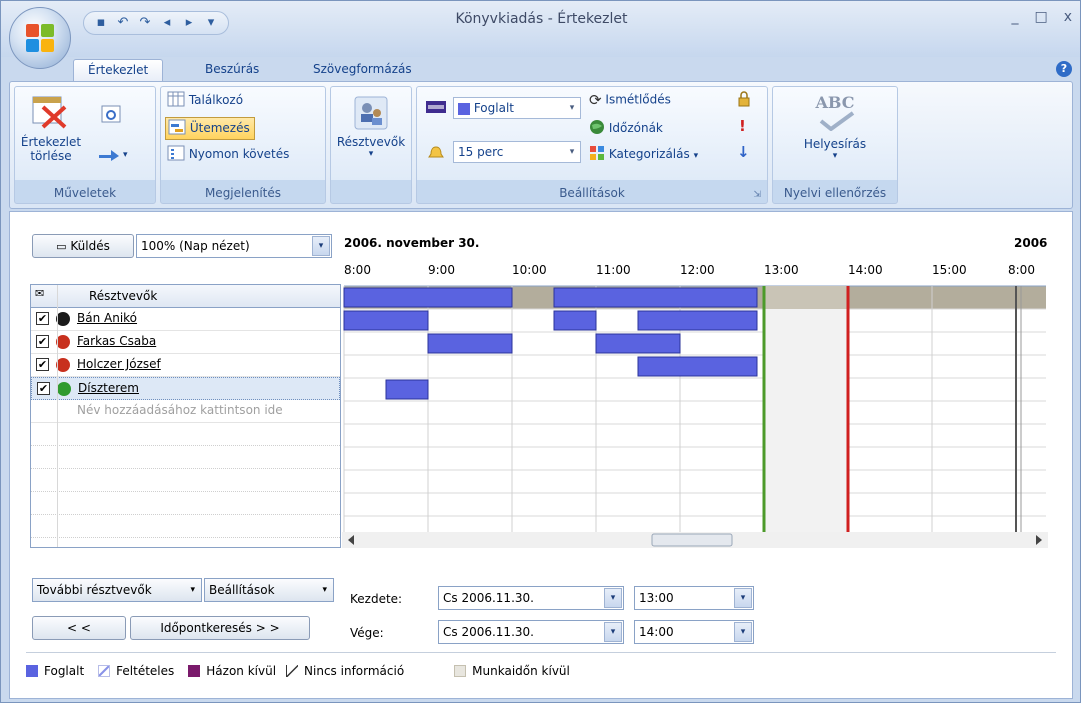 The image size is (1081, 703). I want to click on undo-icon: ↶, so click(123, 23).